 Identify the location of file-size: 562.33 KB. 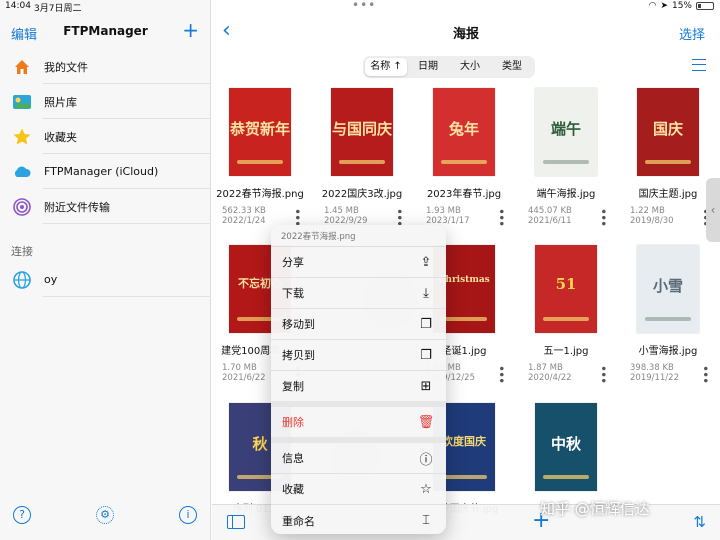
(244, 211).